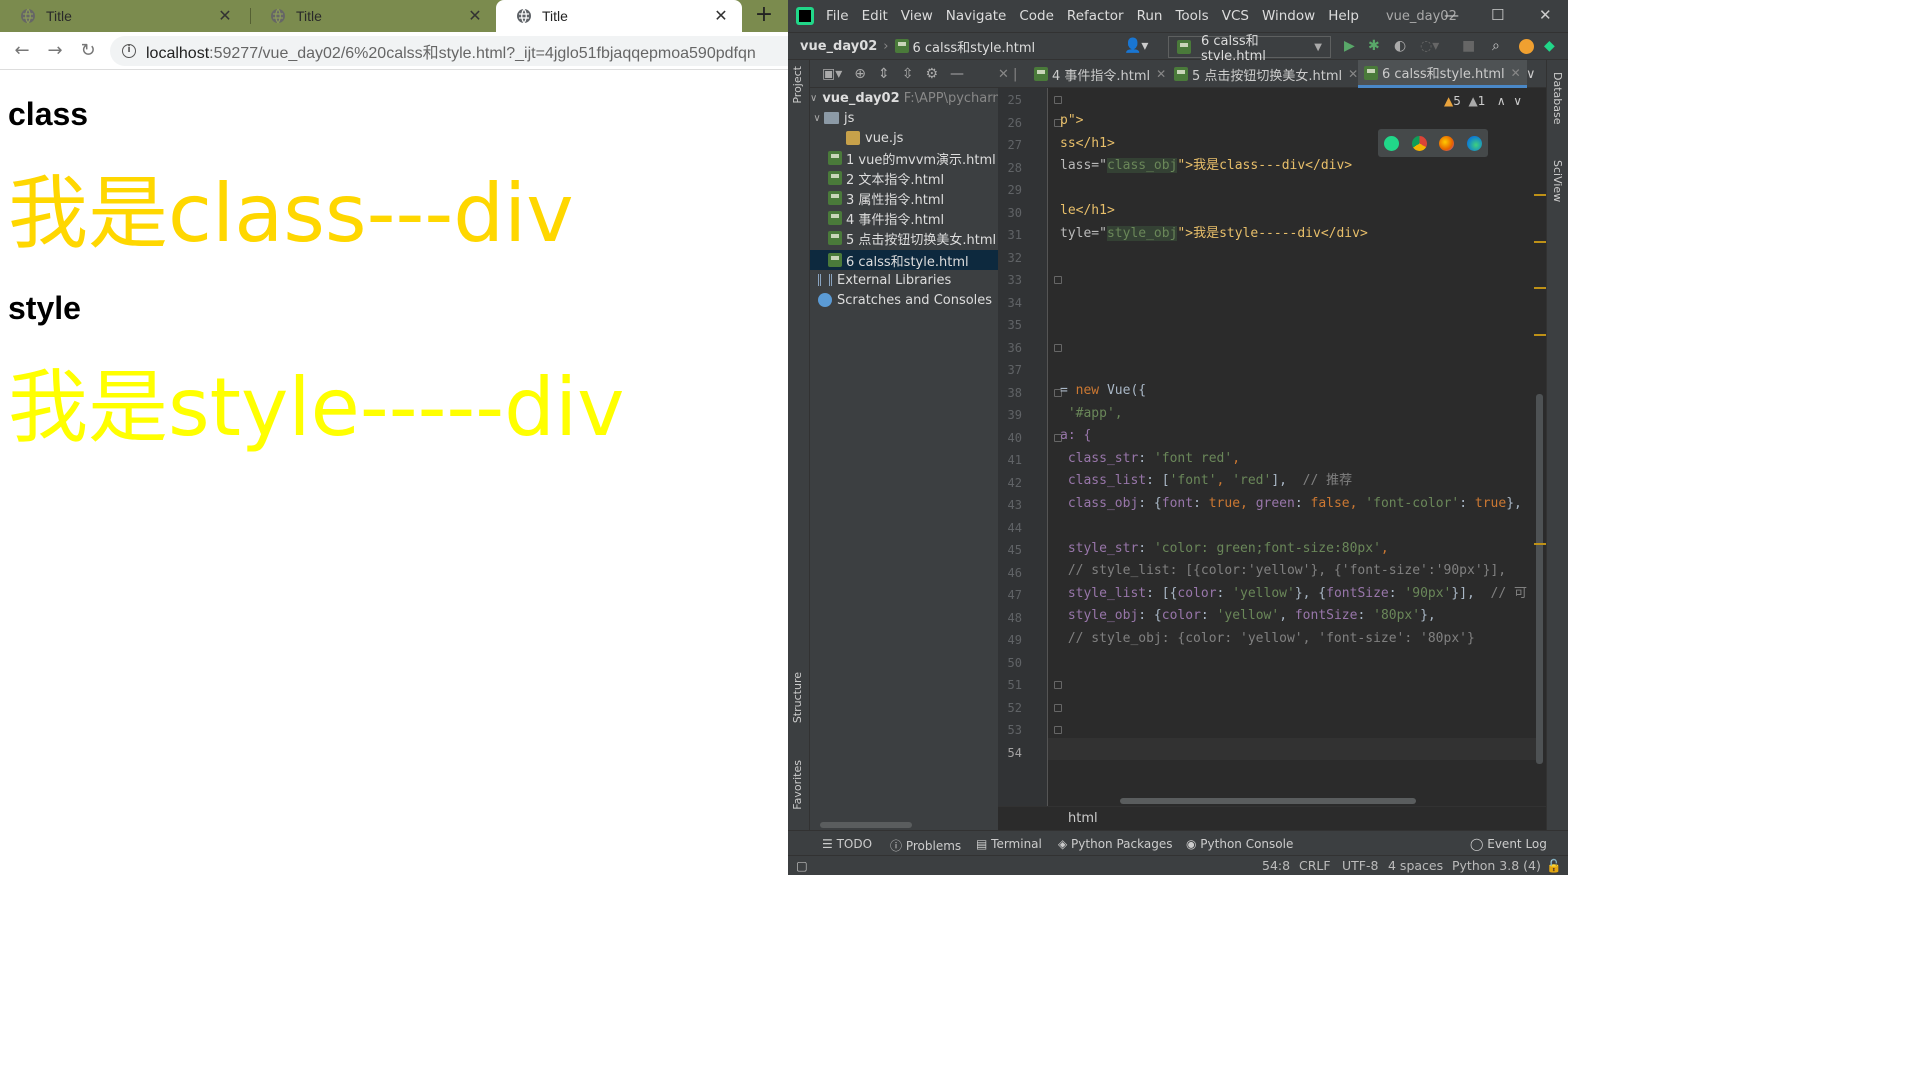 The width and height of the screenshot is (1920, 1071). What do you see at coordinates (1419, 143) in the screenshot?
I see `chrome-icon` at bounding box center [1419, 143].